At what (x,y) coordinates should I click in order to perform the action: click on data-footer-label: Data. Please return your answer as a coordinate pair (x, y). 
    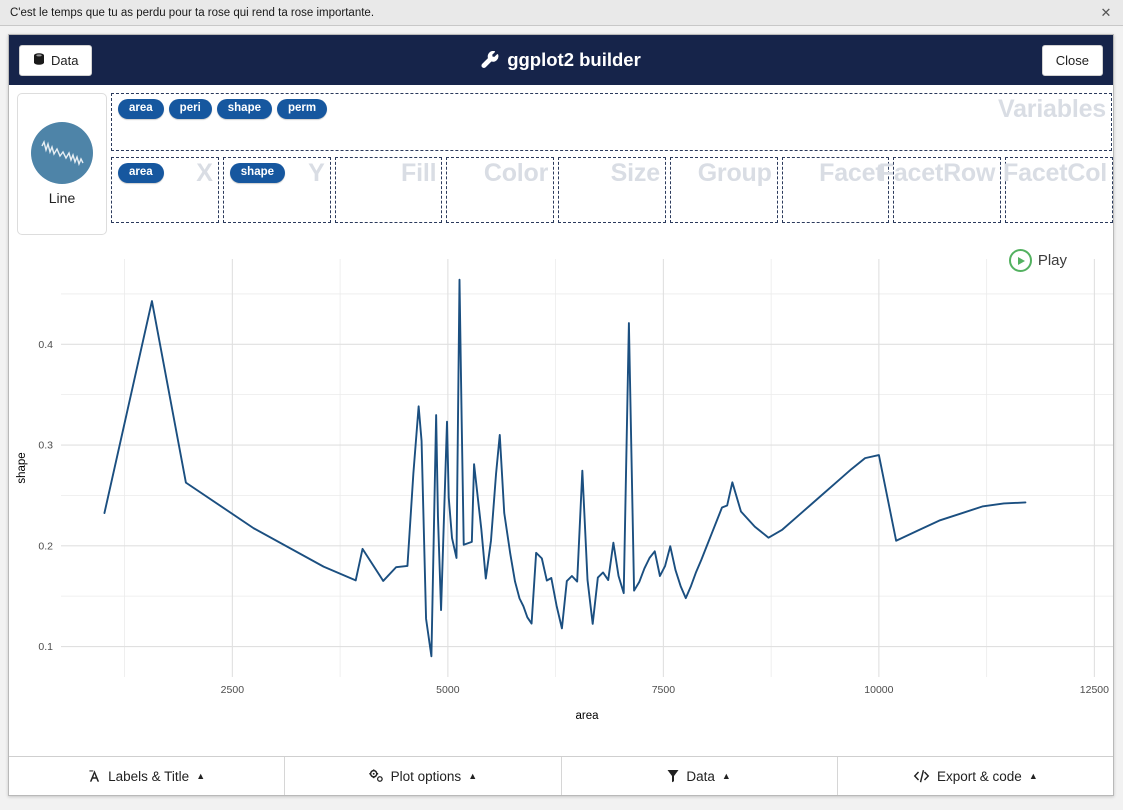
    Looking at the image, I should click on (700, 776).